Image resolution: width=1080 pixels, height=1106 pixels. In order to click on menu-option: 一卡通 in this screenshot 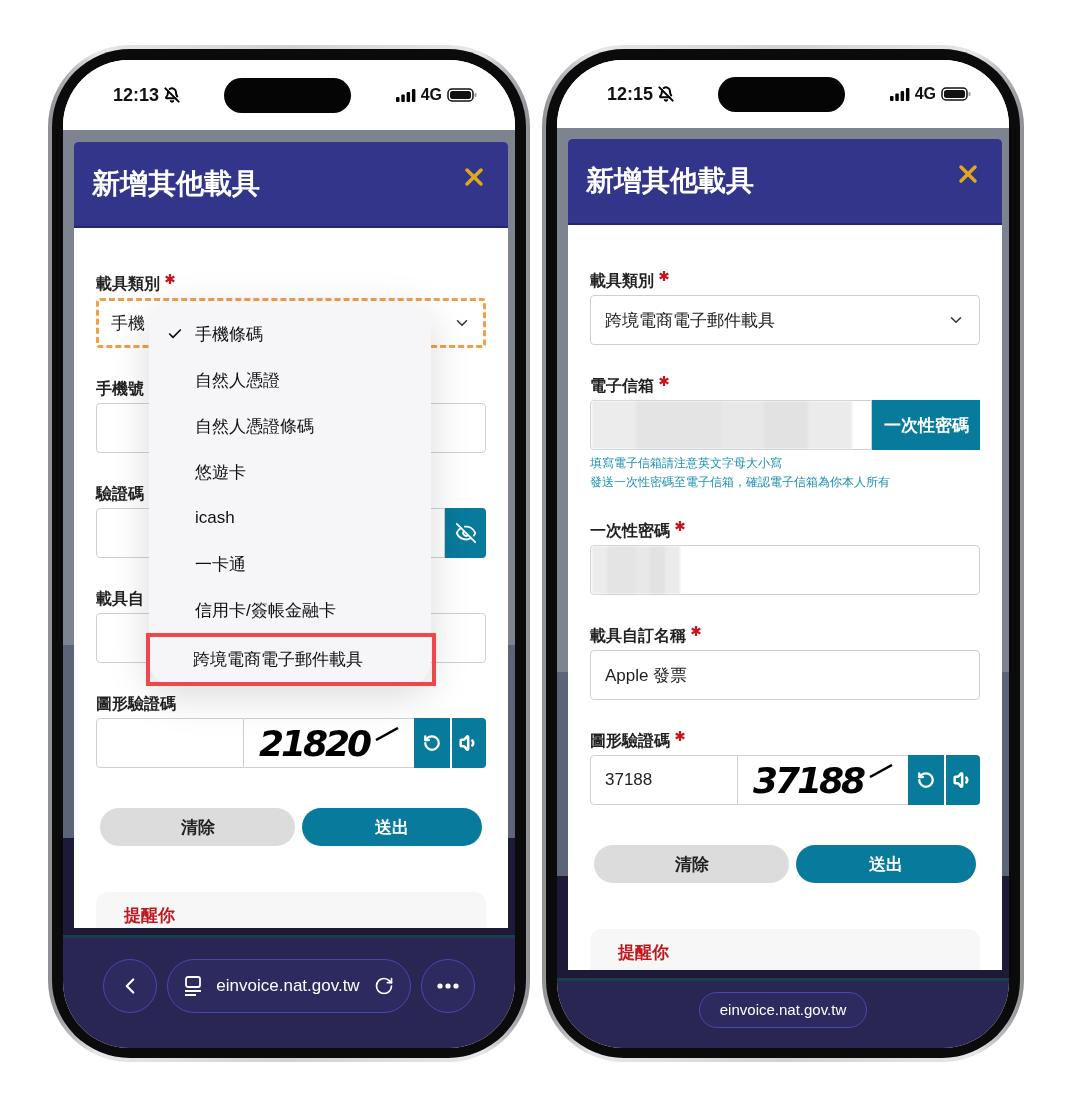, I will do `click(290, 564)`.